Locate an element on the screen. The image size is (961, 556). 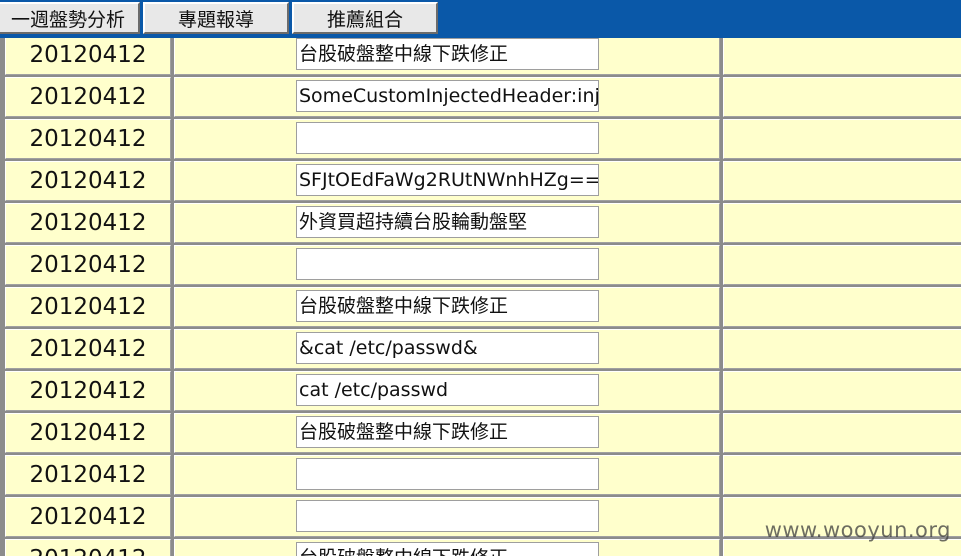
title-field: cat /etc/passwd is located at coordinates (447, 390).